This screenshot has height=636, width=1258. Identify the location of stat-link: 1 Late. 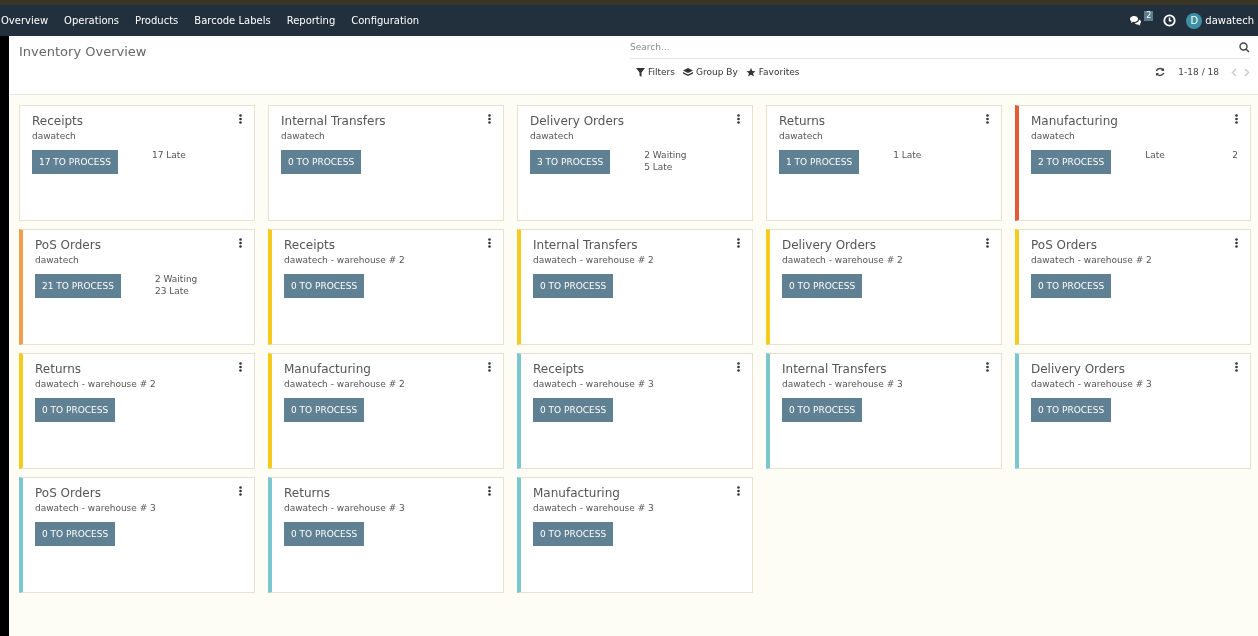
(907, 155).